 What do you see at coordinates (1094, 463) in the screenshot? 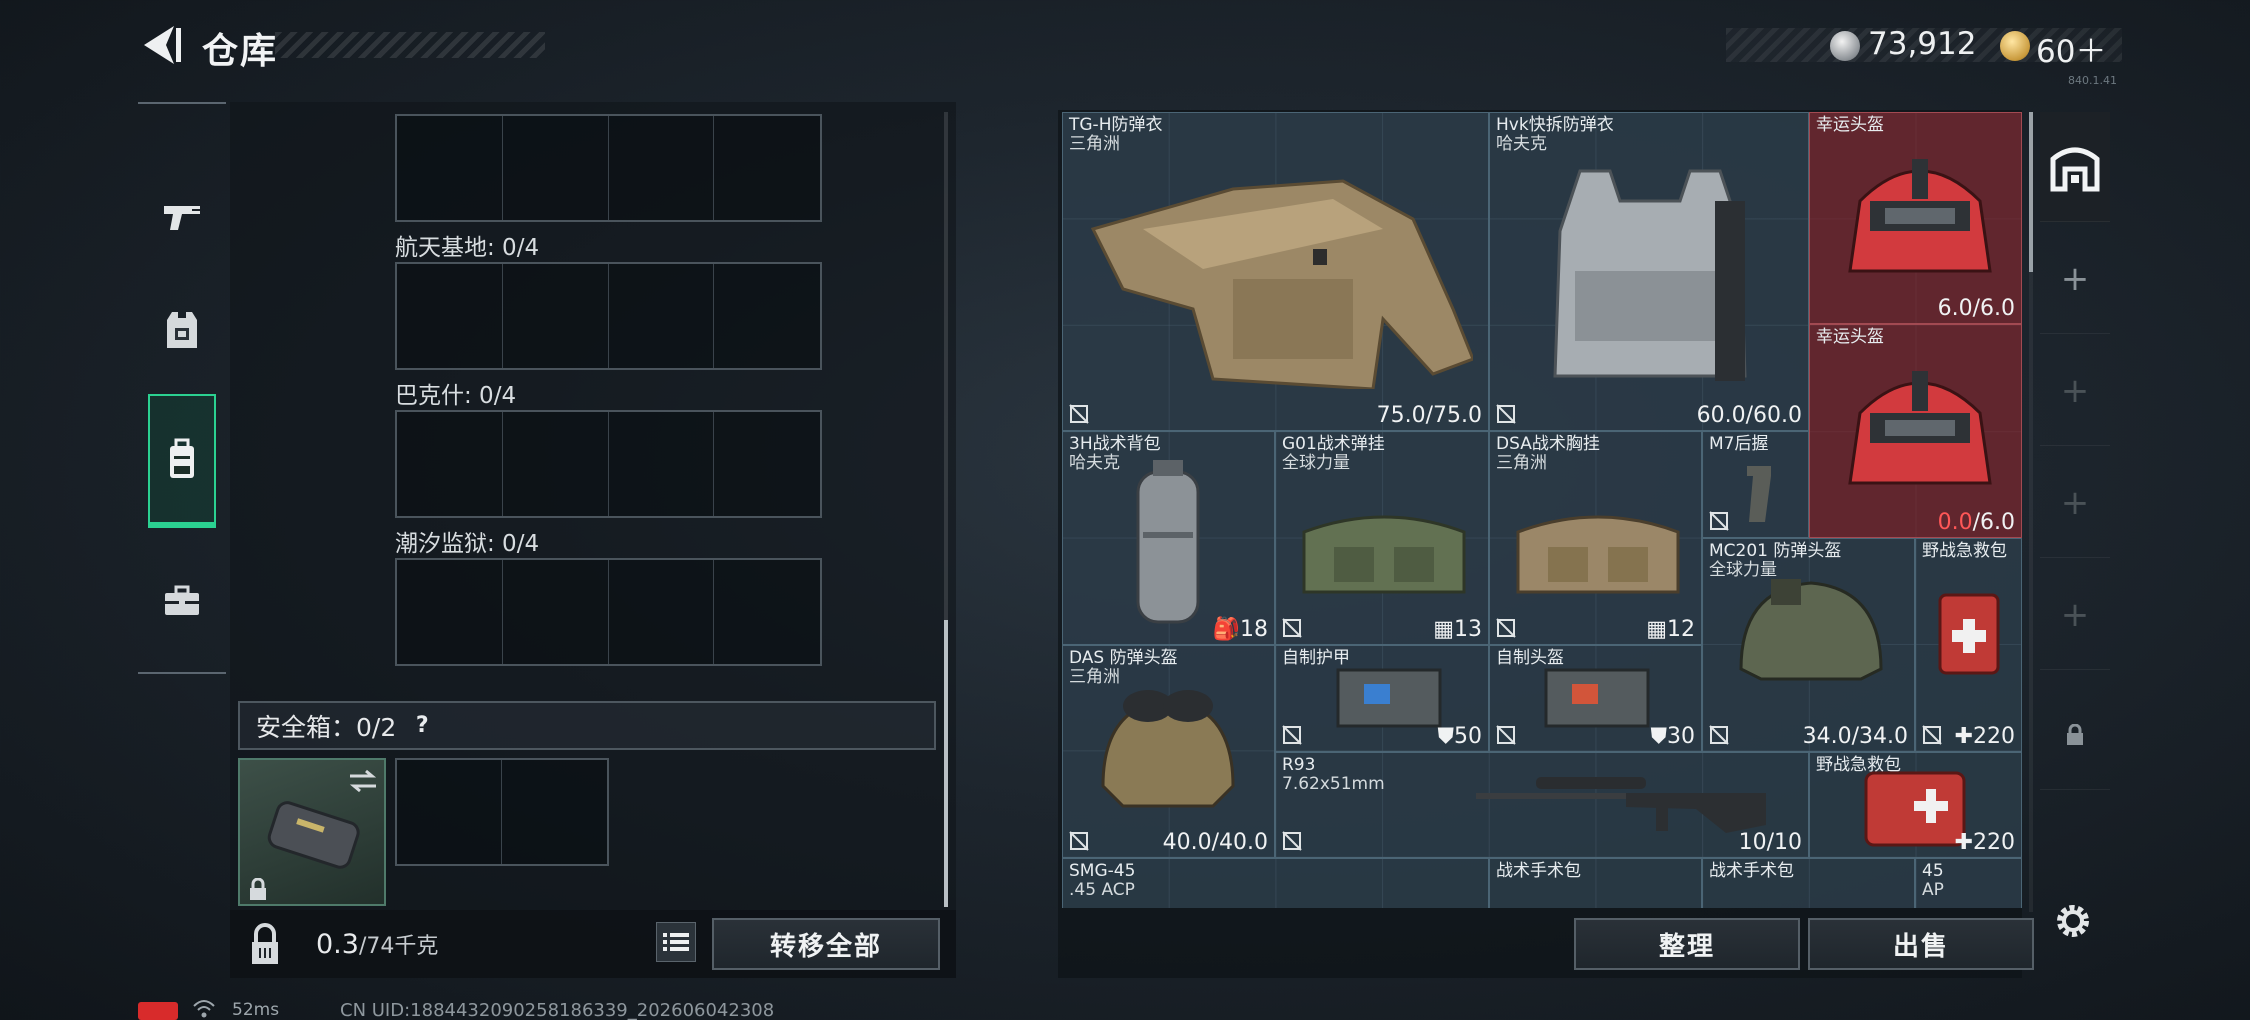
I see `item-origin: 哈夫克` at bounding box center [1094, 463].